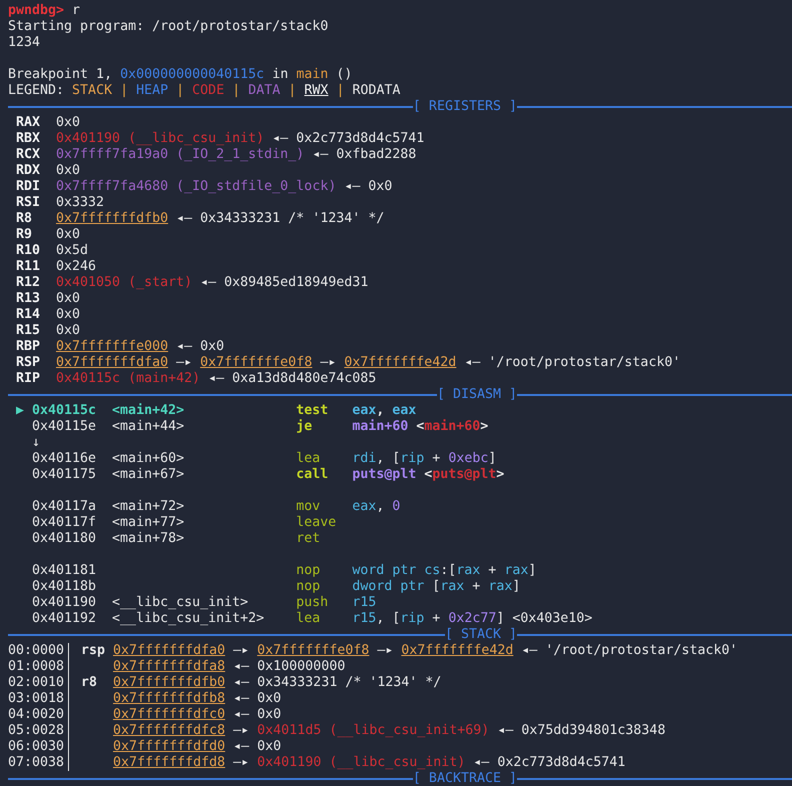  I want to click on jump-arrow: ↓, so click(36, 443).